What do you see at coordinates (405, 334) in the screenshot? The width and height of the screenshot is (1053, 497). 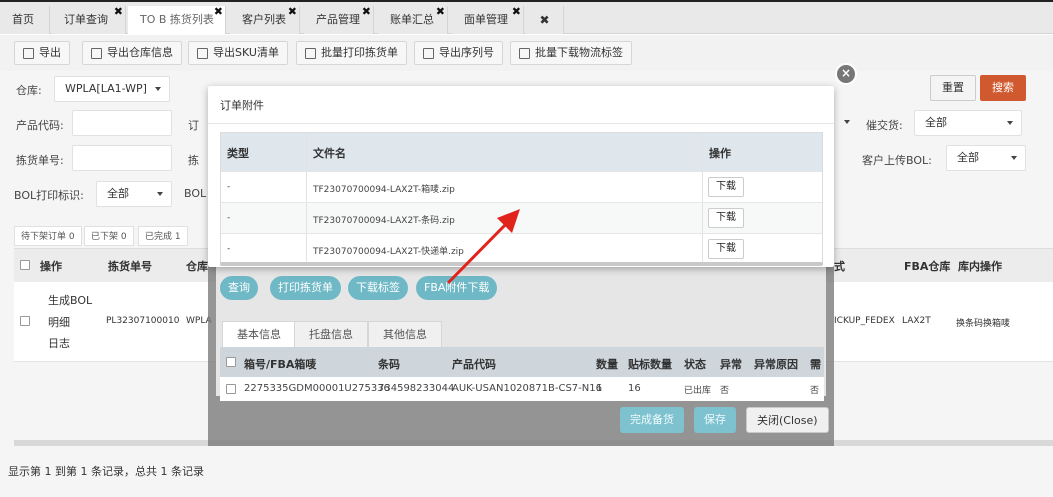 I see `tab-other-info: 其他信息` at bounding box center [405, 334].